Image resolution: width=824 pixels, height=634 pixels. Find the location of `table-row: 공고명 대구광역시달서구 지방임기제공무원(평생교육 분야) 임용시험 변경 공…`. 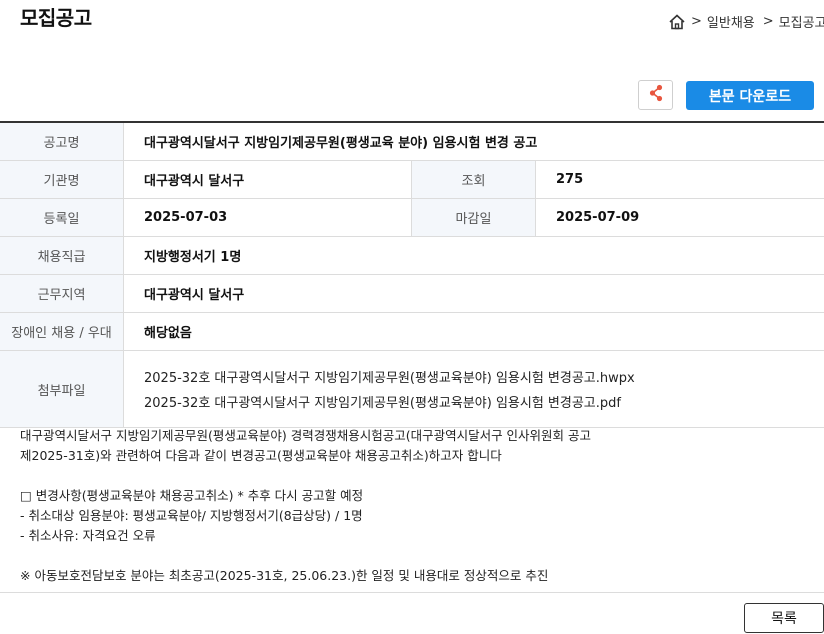

table-row: 공고명 대구광역시달서구 지방임기제공무원(평생교육 분야) 임용시험 변경 공… is located at coordinates (412, 142).